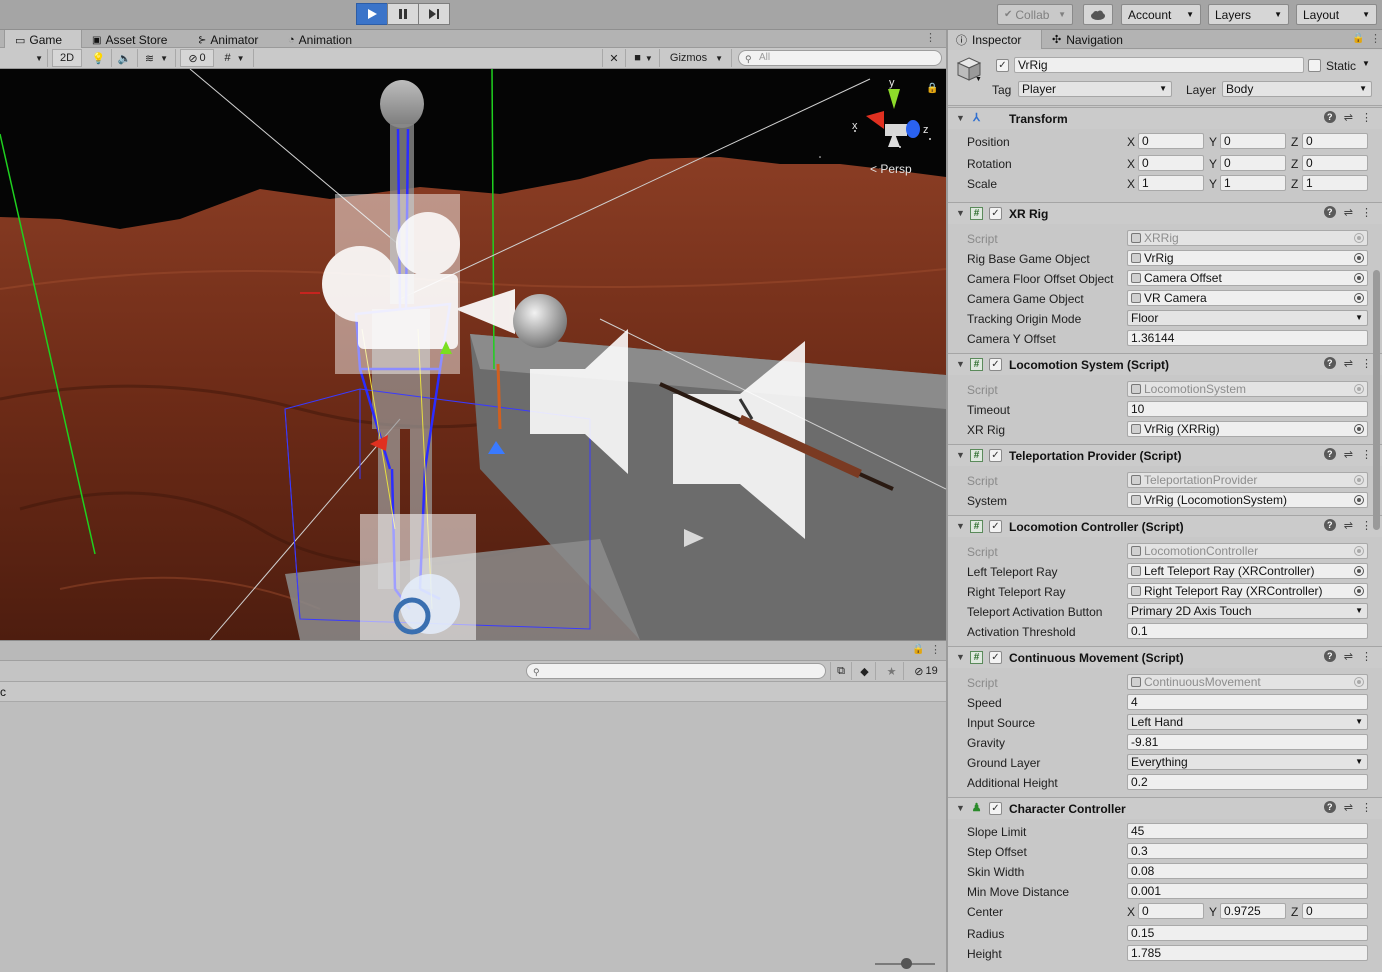  Describe the element at coordinates (1247, 338) in the screenshot. I see `property-value-field: 1.36144` at that location.